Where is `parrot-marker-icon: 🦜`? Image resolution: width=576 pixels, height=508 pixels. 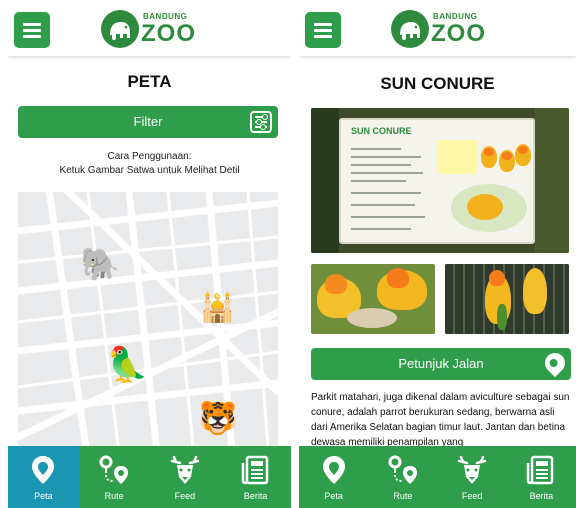
parrot-marker-icon: 🦜 is located at coordinates (127, 365).